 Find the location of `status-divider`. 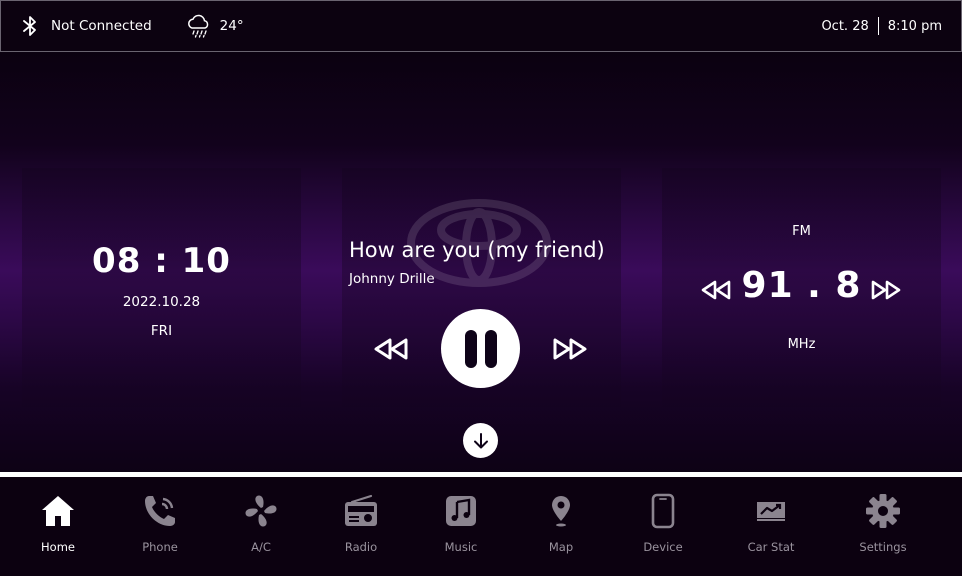

status-divider is located at coordinates (878, 26).